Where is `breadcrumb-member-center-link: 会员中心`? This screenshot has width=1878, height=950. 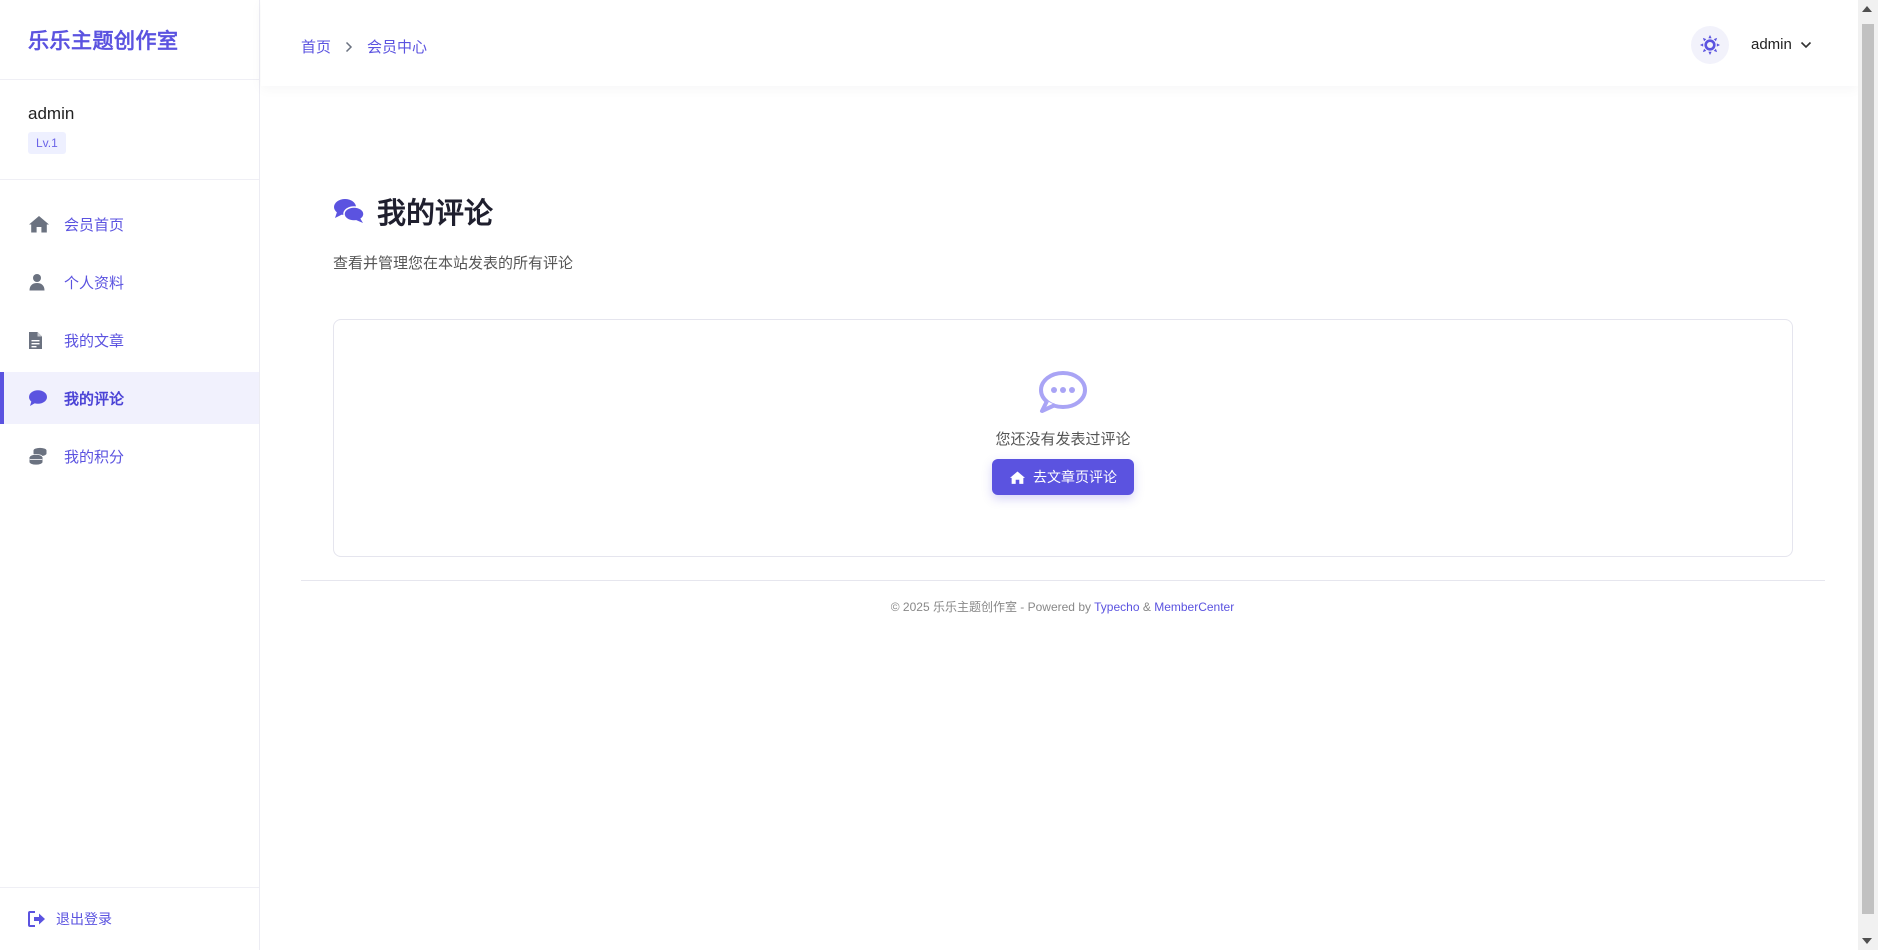
breadcrumb-member-center-link: 会员中心 is located at coordinates (397, 46).